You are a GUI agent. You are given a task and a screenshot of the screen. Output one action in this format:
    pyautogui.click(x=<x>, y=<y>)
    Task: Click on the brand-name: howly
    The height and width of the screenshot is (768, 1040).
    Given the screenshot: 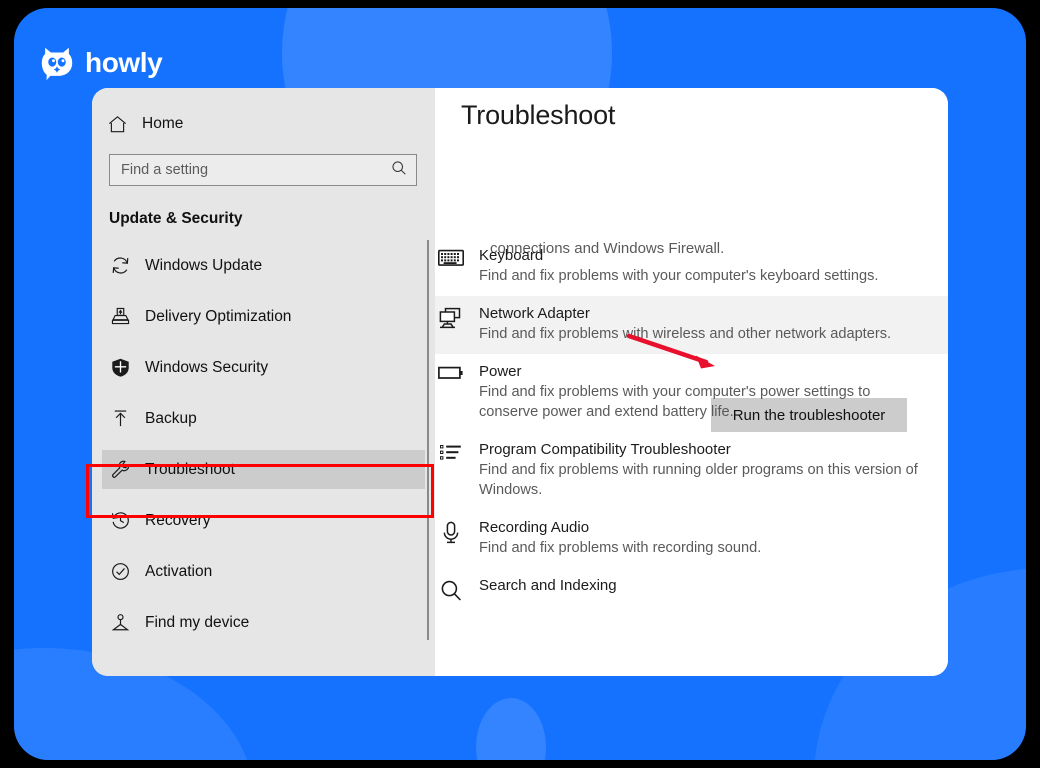 What is the action you would take?
    pyautogui.click(x=124, y=62)
    